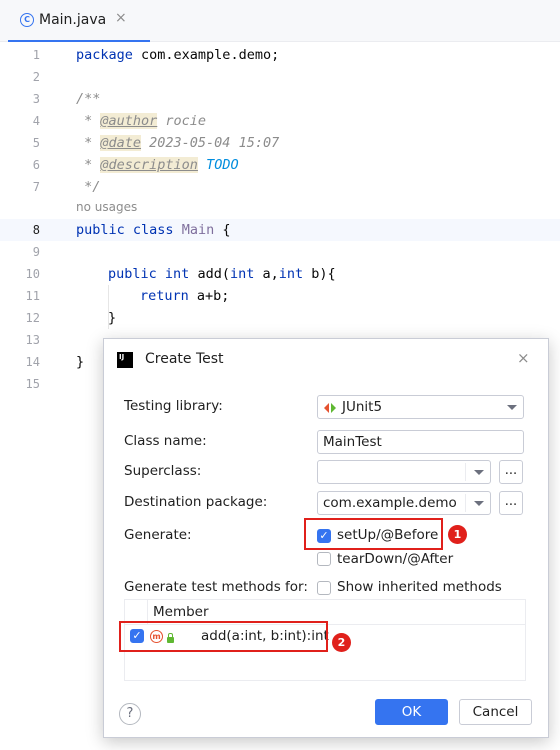 This screenshot has width=560, height=750. What do you see at coordinates (32, 296) in the screenshot?
I see `line-number: 11` at bounding box center [32, 296].